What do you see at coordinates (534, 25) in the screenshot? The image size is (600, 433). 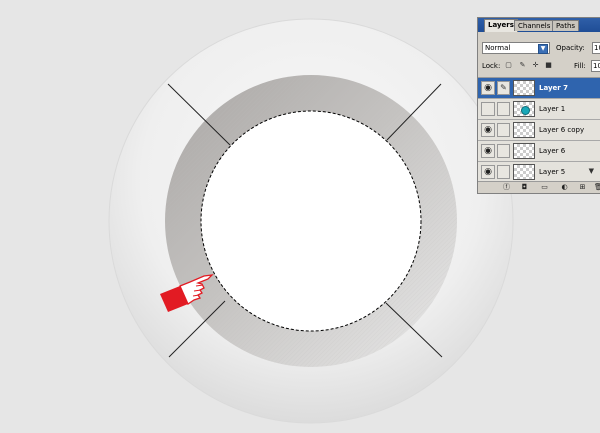 I see `tab-channels: Channels` at bounding box center [534, 25].